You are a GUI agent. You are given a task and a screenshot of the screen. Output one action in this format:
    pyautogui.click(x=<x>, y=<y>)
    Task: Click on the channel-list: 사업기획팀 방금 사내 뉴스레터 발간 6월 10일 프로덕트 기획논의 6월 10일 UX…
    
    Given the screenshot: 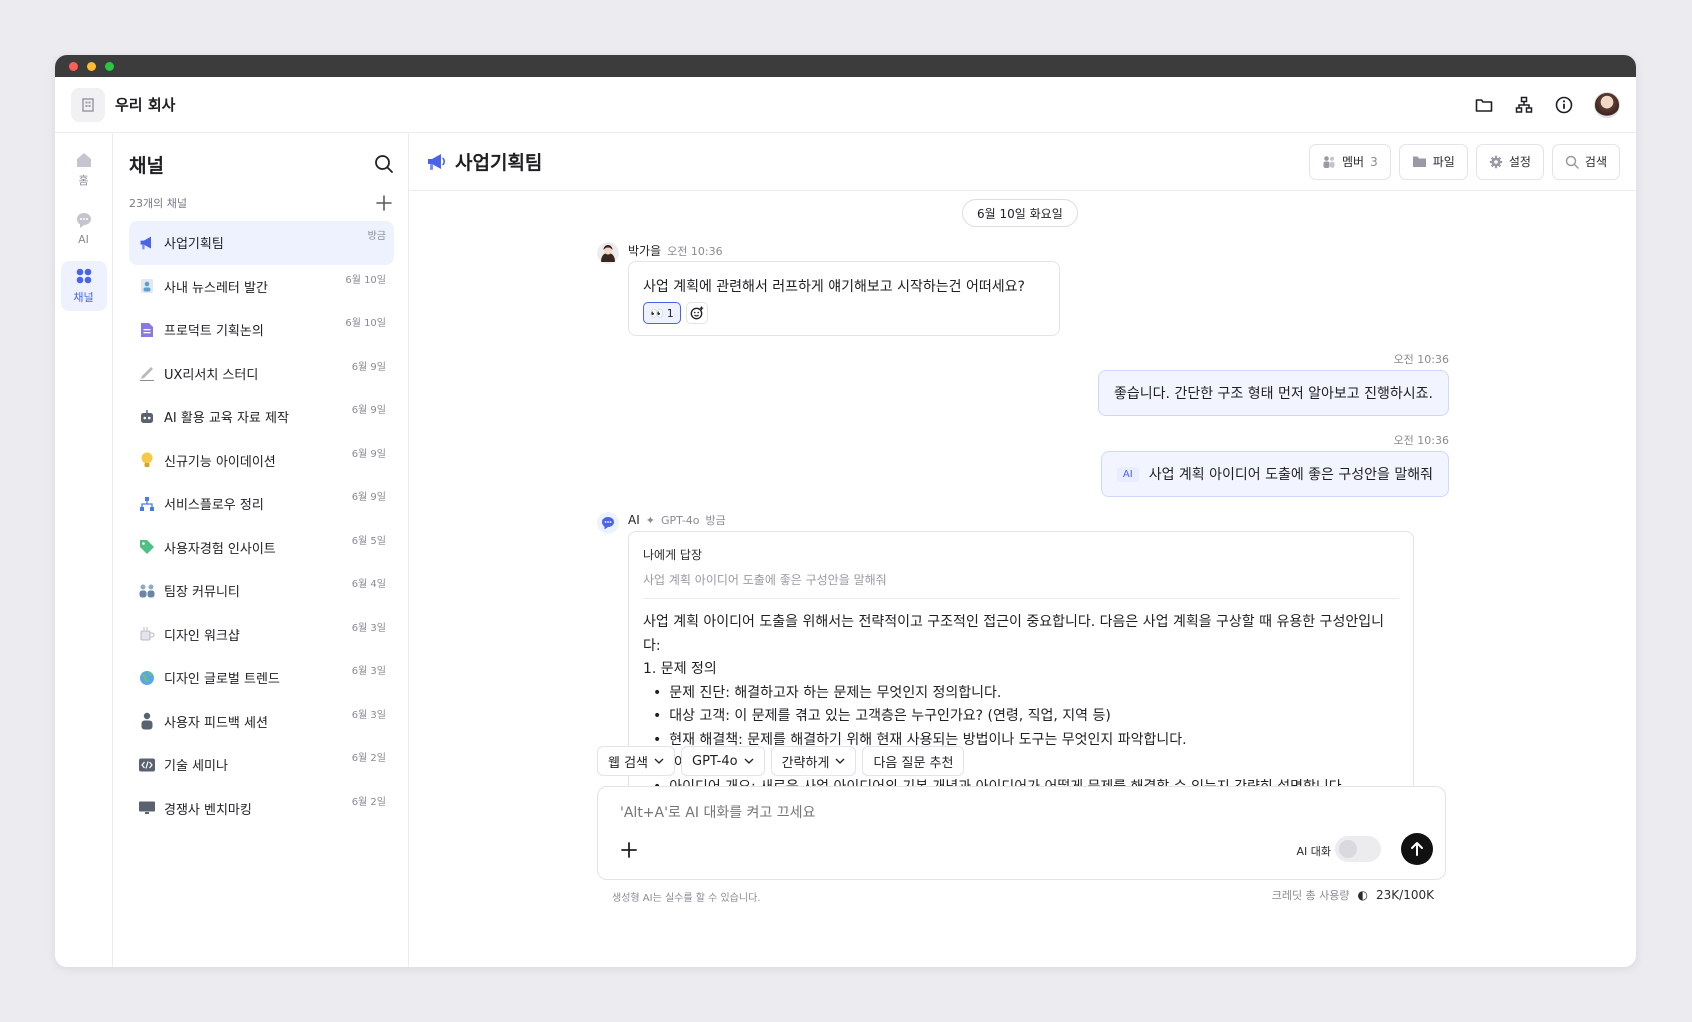 What is the action you would take?
    pyautogui.click(x=261, y=525)
    